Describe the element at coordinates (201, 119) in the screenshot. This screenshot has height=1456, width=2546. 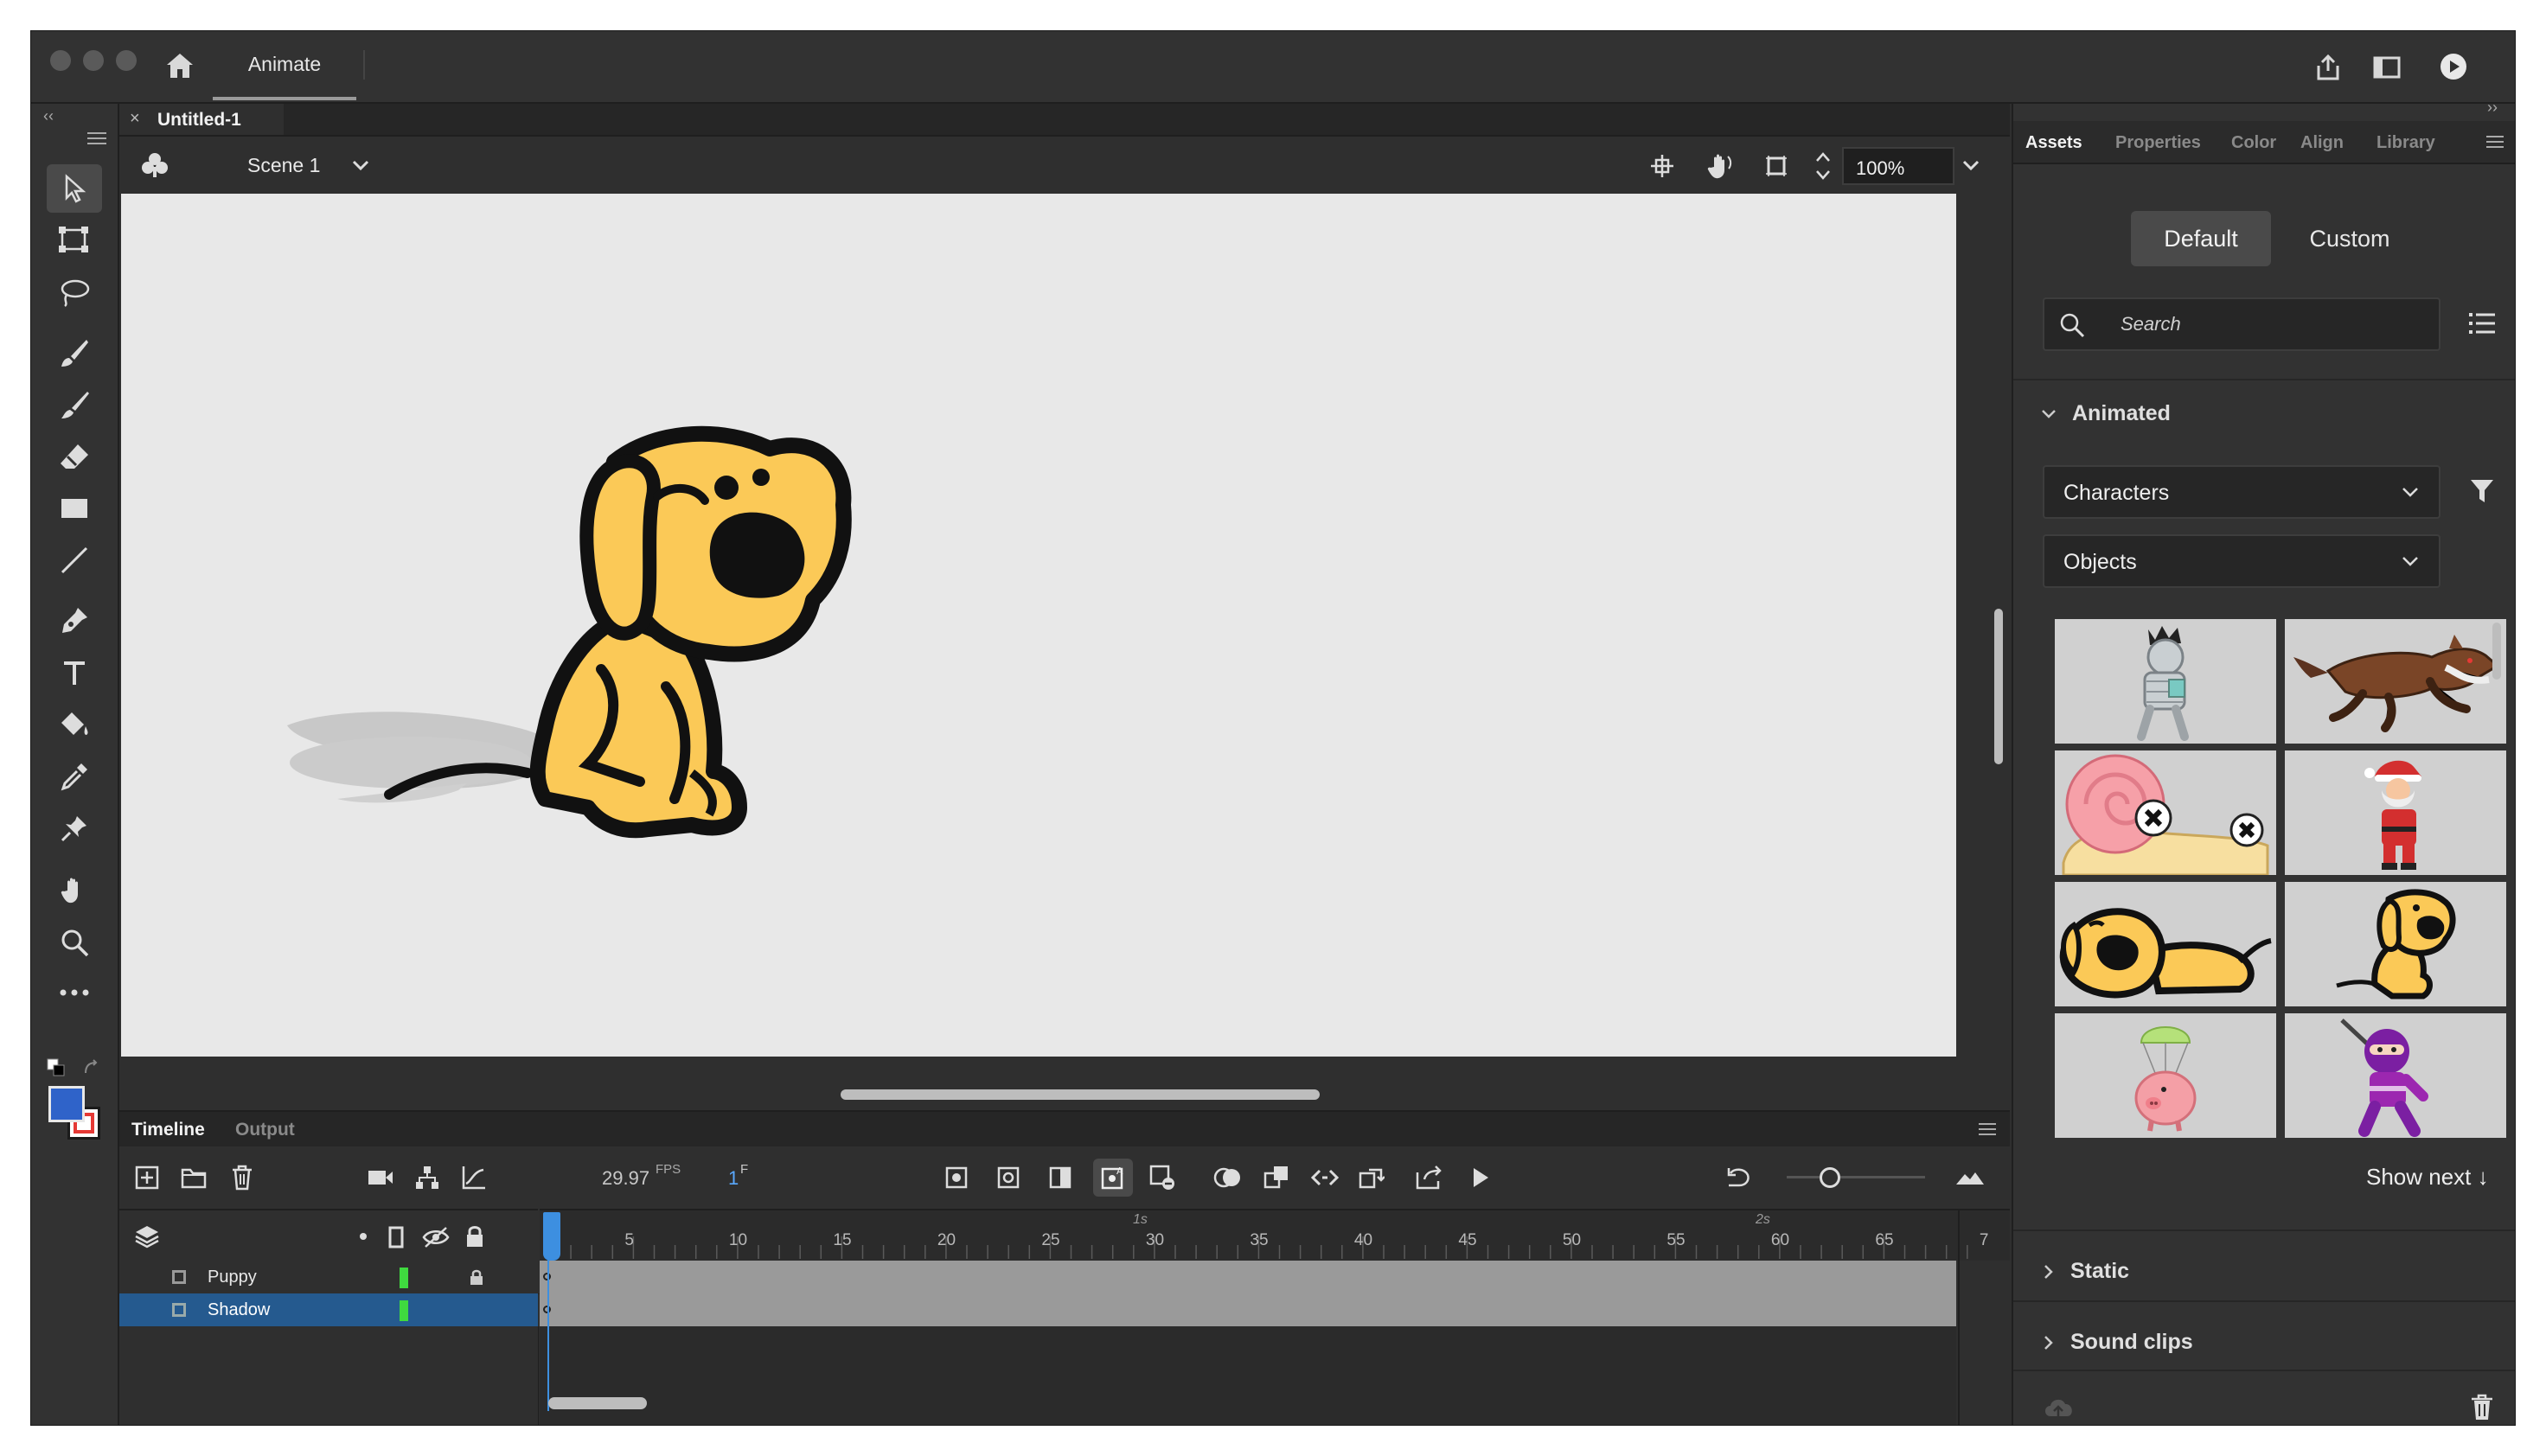
I see `document-tab: × Untitled-1` at that location.